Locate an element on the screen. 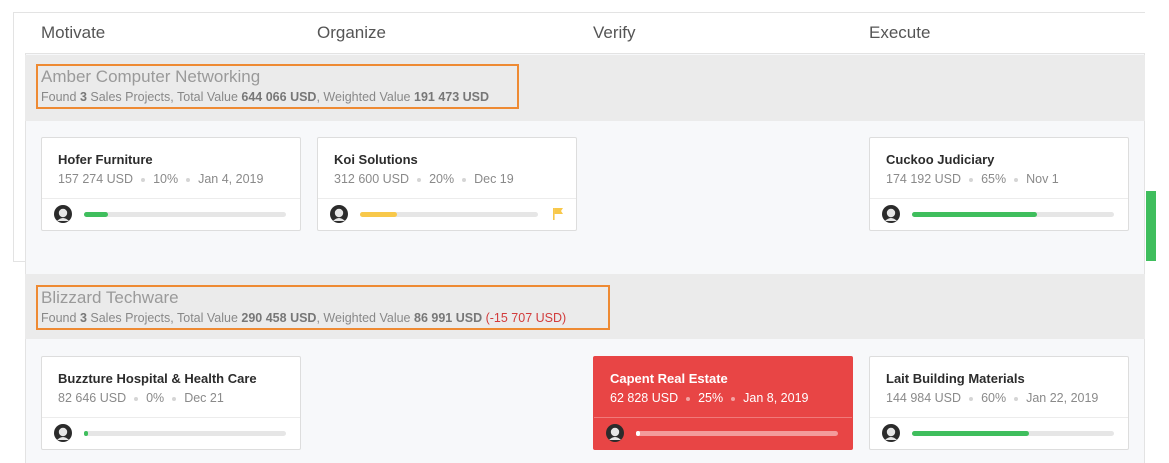 This screenshot has width=1169, height=463. stage-verify: Verify is located at coordinates (614, 32).